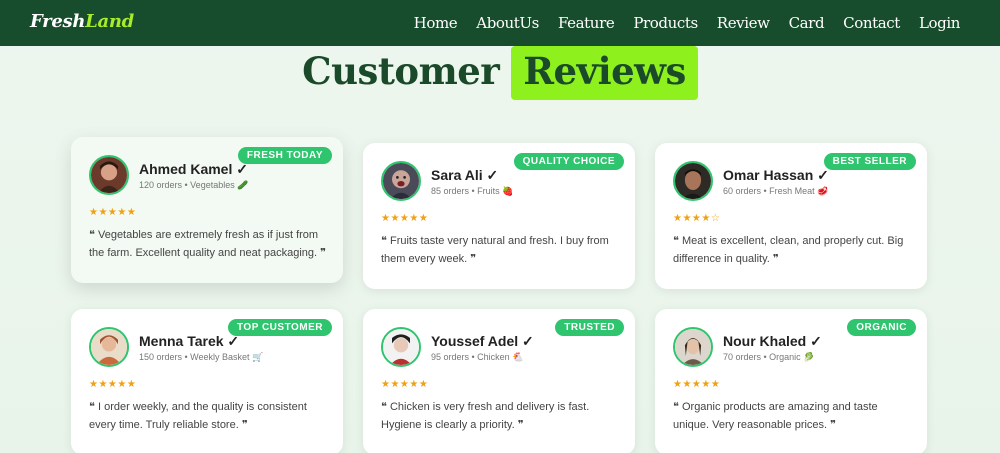 The height and width of the screenshot is (453, 1000). What do you see at coordinates (776, 191) in the screenshot?
I see `reviewer-meta: 60 orders • Fresh Meat 🥩` at bounding box center [776, 191].